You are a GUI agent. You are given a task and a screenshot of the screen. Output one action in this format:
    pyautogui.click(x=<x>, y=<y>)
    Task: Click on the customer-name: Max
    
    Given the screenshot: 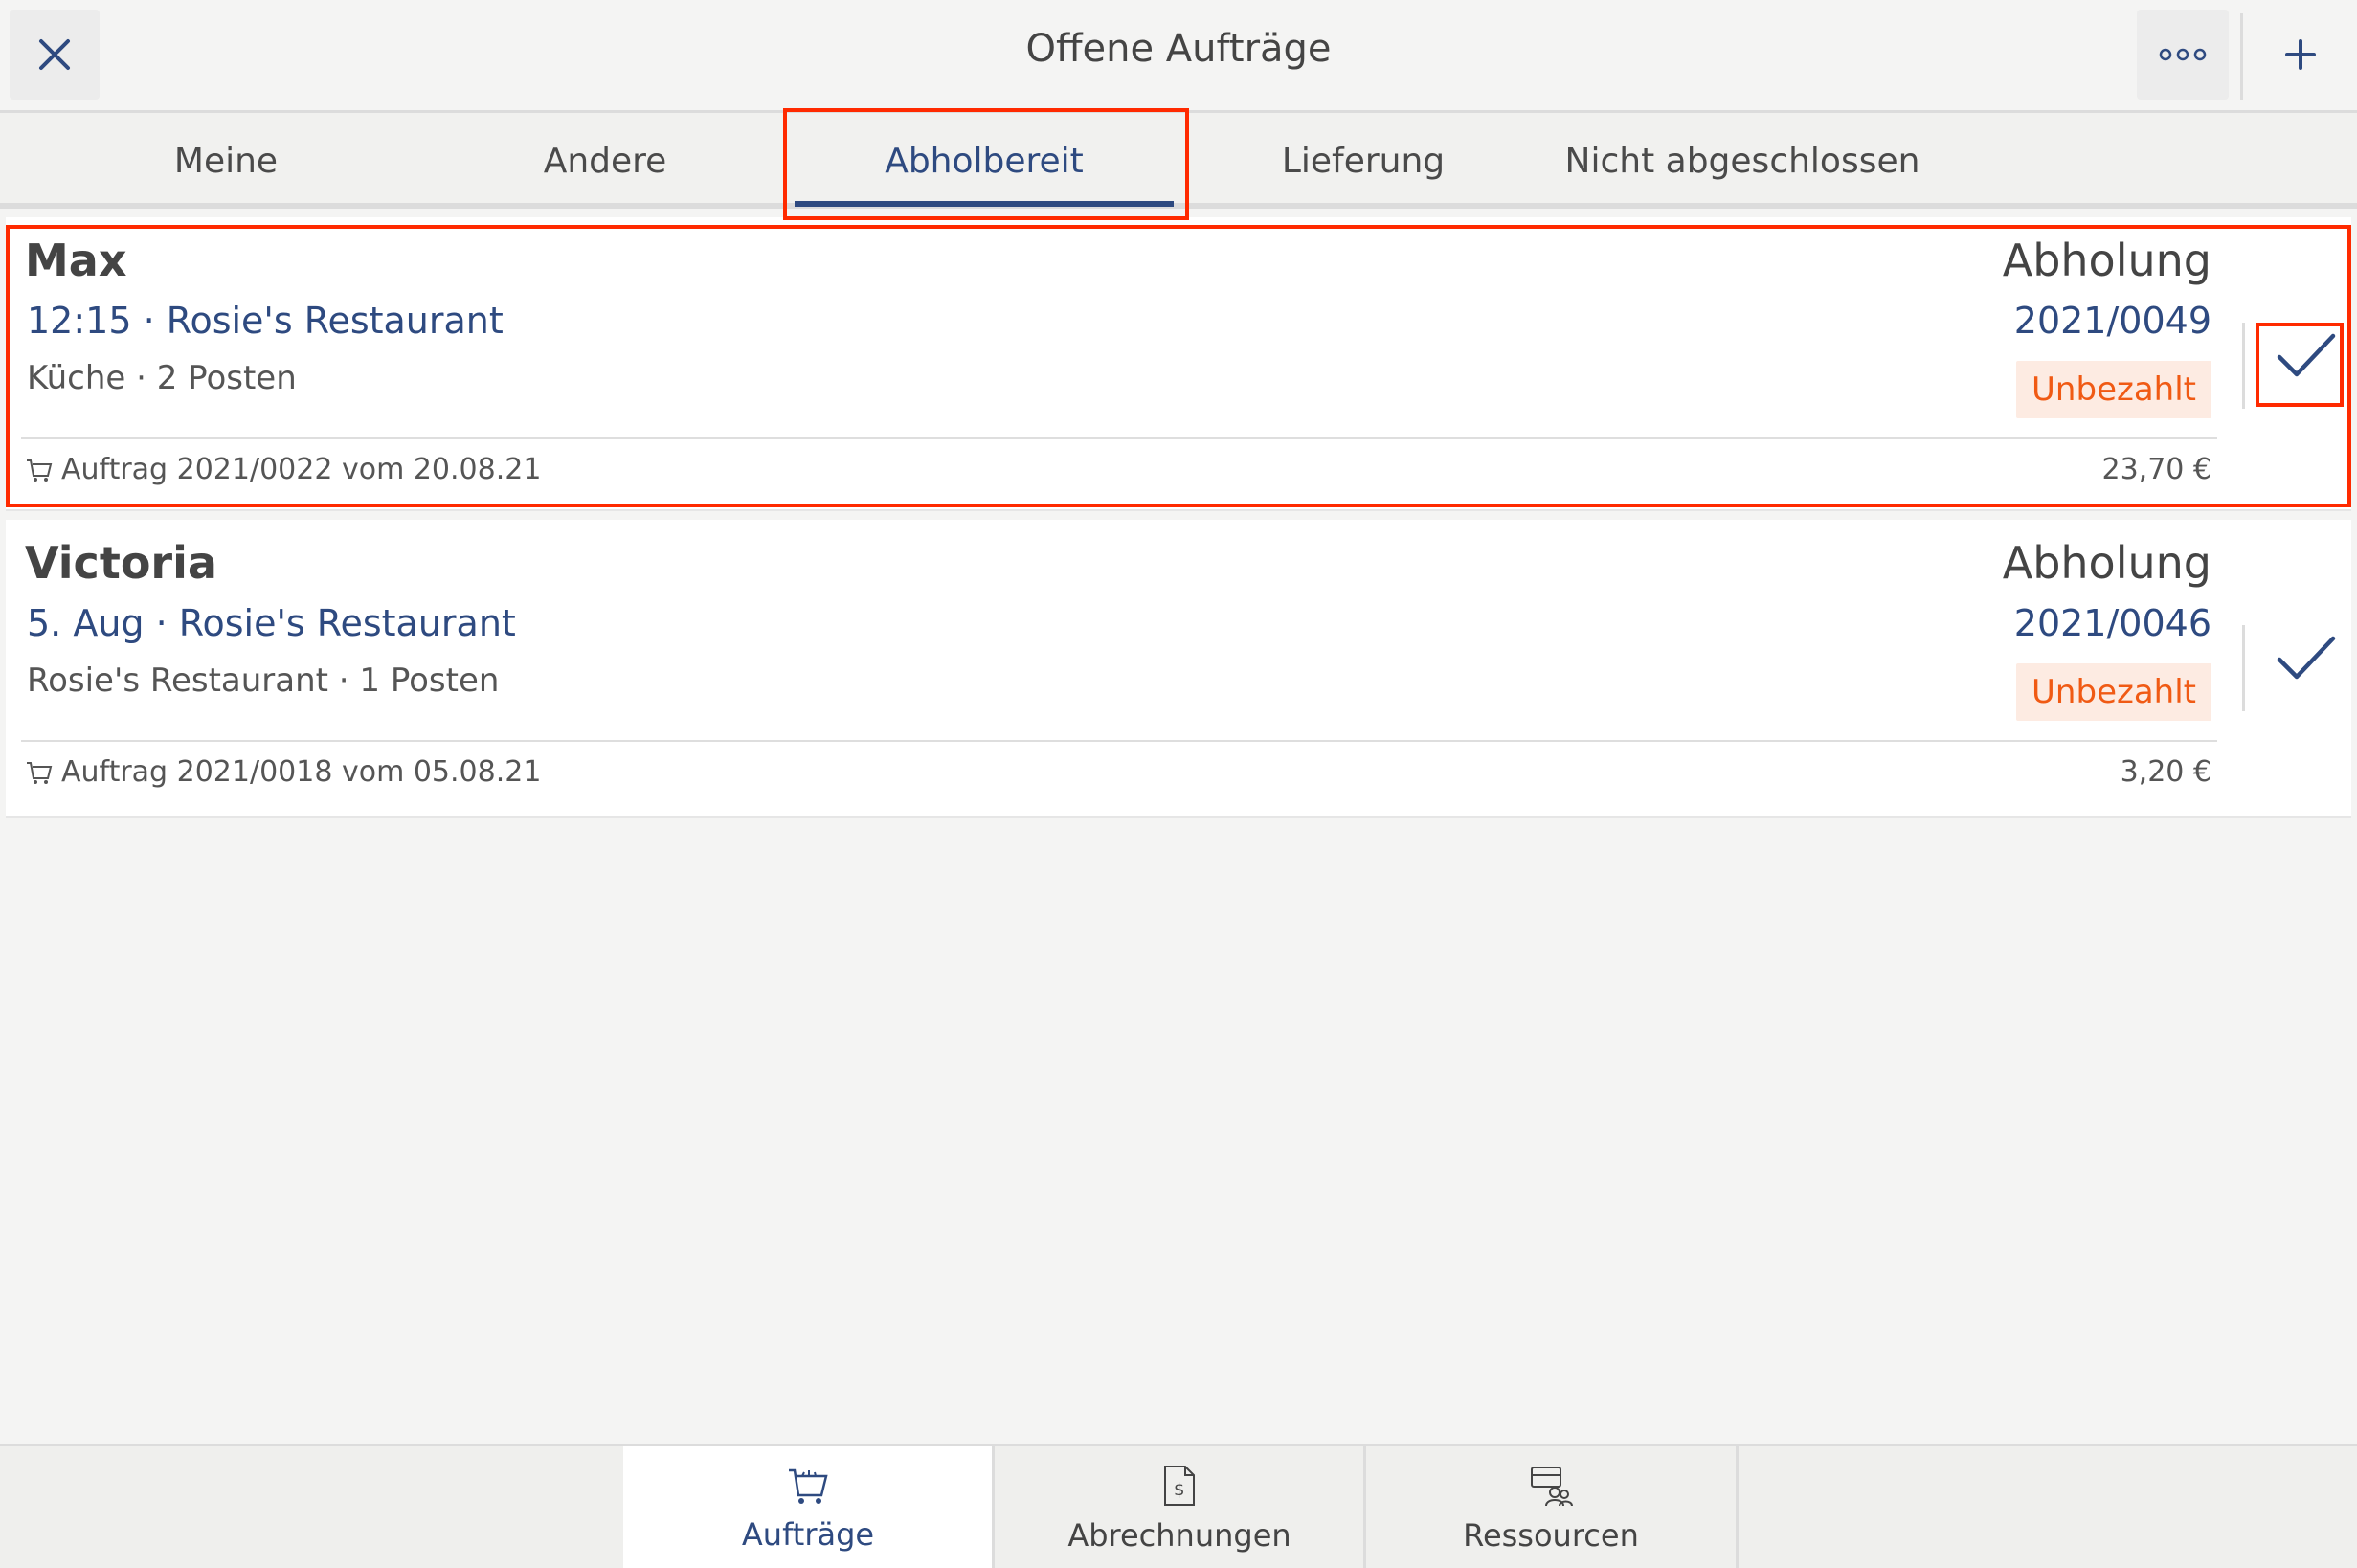 What is the action you would take?
    pyautogui.click(x=76, y=260)
    